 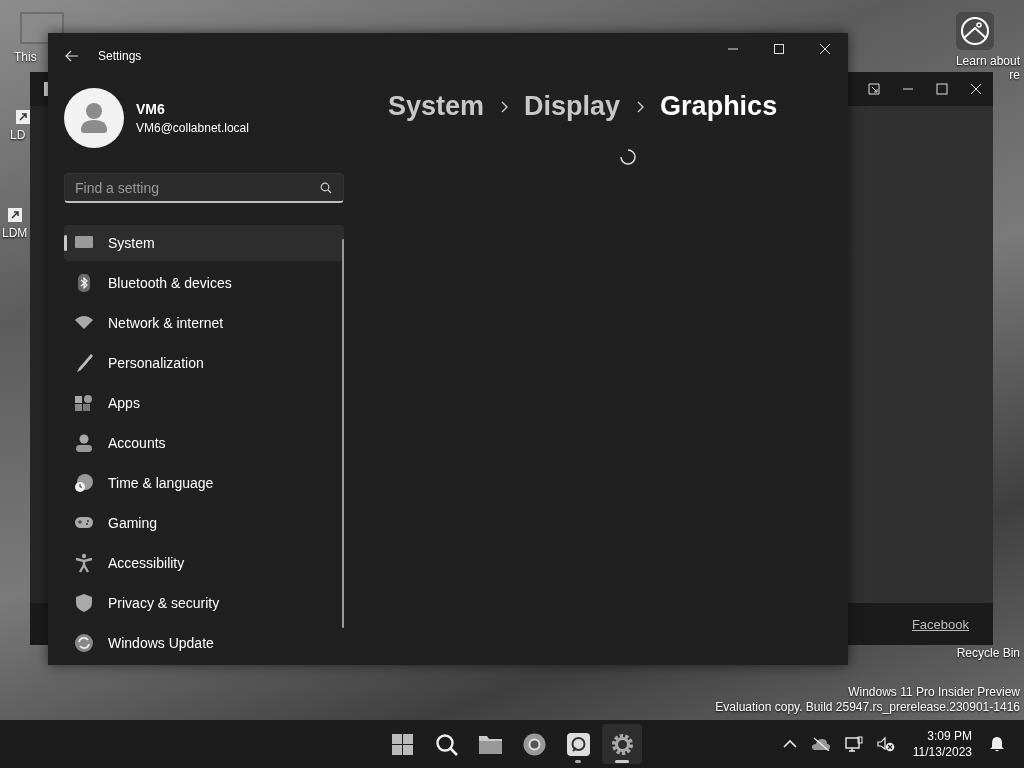 What do you see at coordinates (867, 707) in the screenshot?
I see `build-info-text: Evaluation copy. Build 25947.rs_prerelease.230901-1416` at bounding box center [867, 707].